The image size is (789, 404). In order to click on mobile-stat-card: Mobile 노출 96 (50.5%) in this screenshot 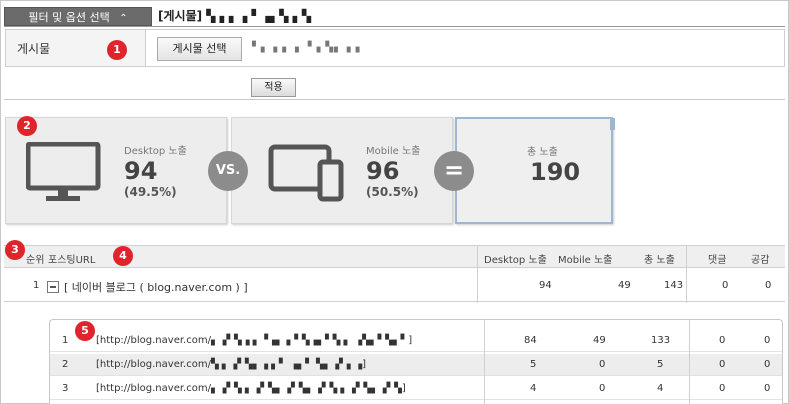, I will do `click(342, 170)`.